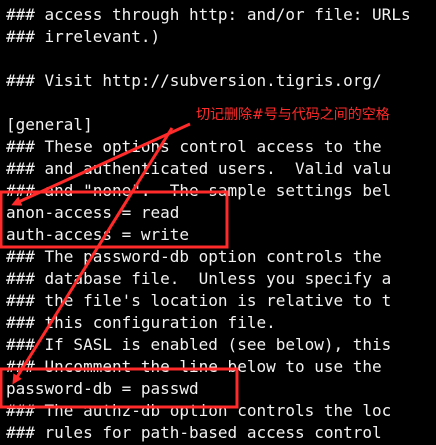 The width and height of the screenshot is (436, 445). Describe the element at coordinates (194, 432) in the screenshot. I see `terminal-line: ### rules for path-based access control` at that location.